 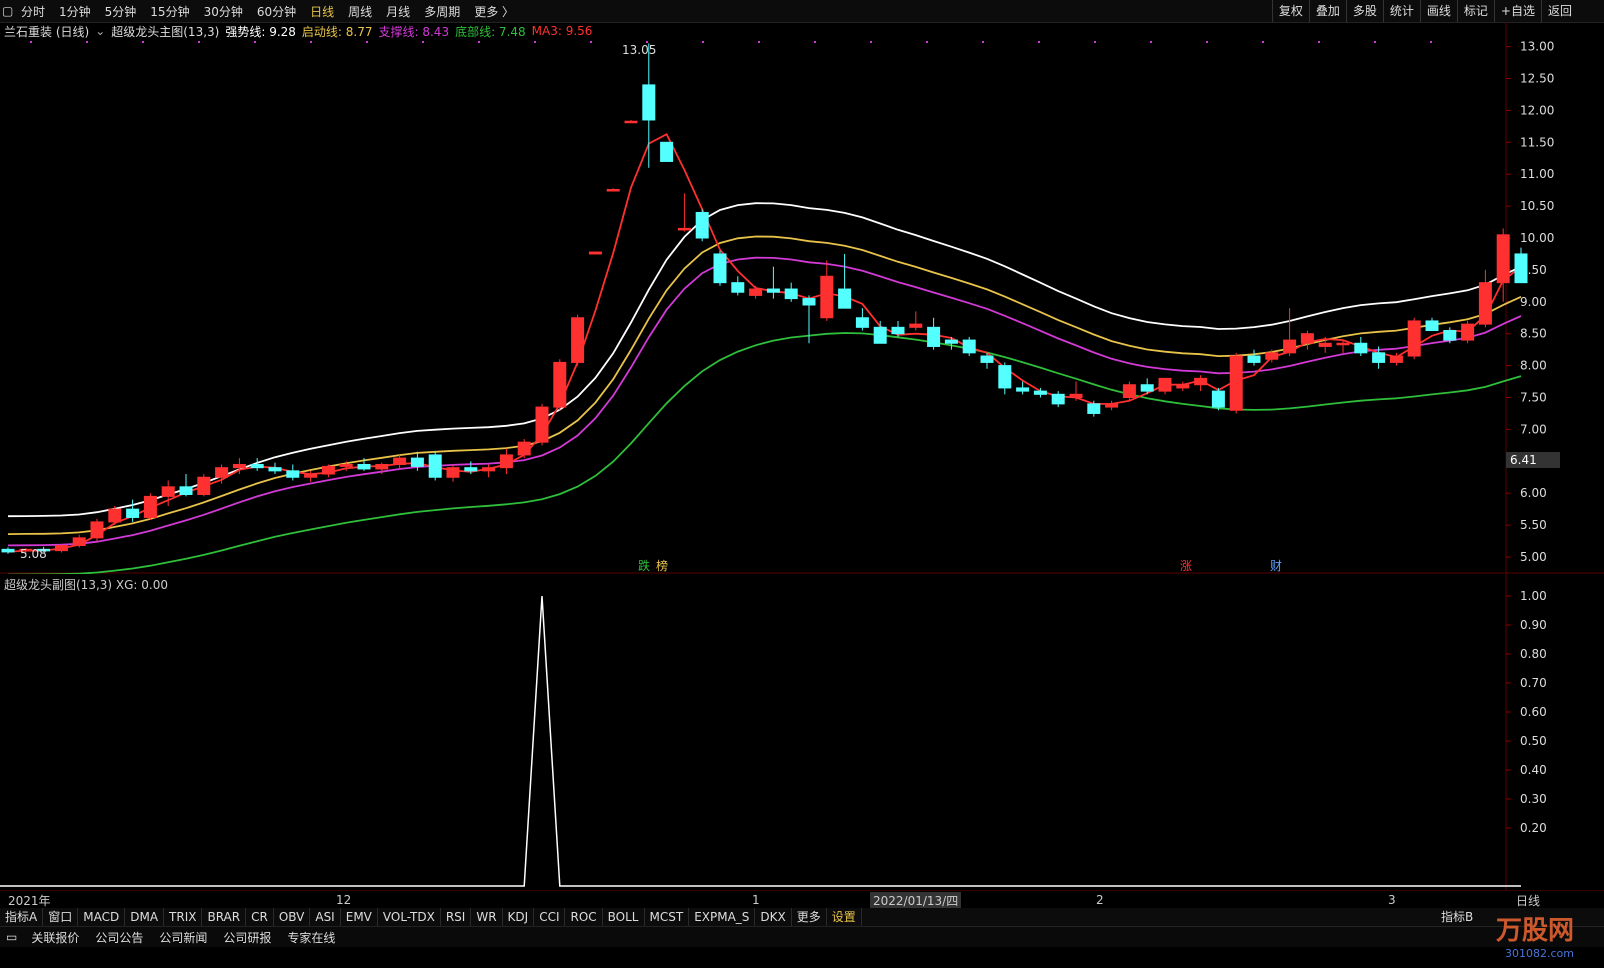 I want to click on stats-button: 统计, so click(x=1401, y=11).